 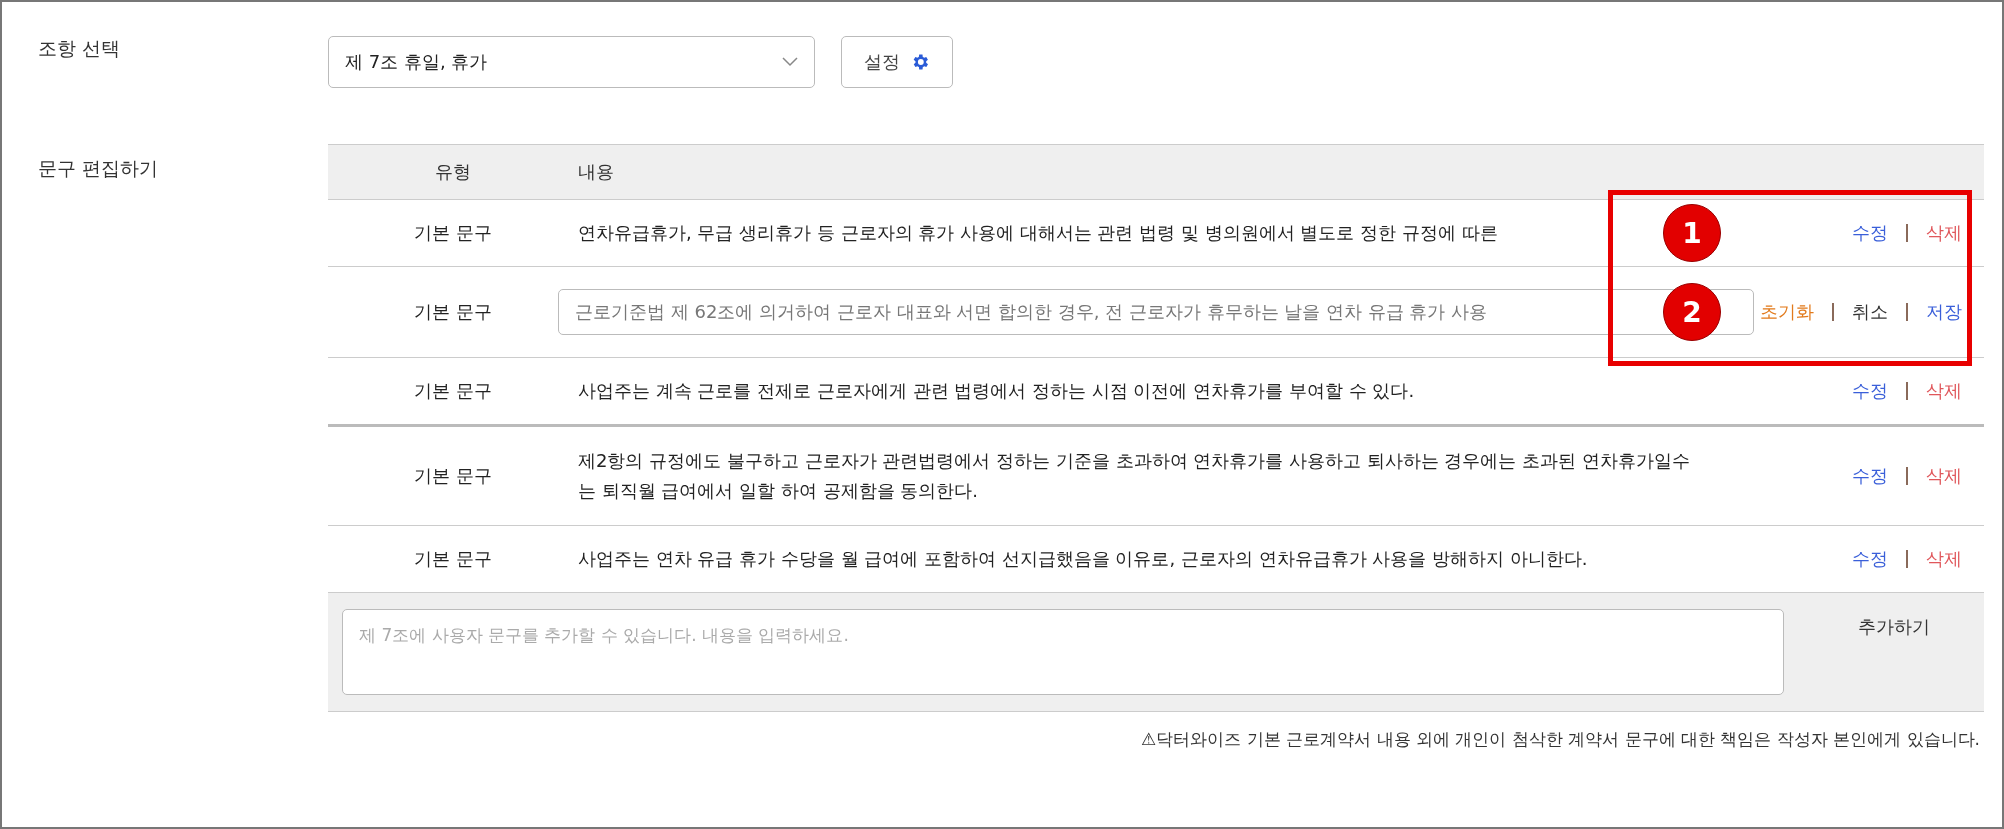 What do you see at coordinates (1870, 312) in the screenshot?
I see `cancel-link: 취소` at bounding box center [1870, 312].